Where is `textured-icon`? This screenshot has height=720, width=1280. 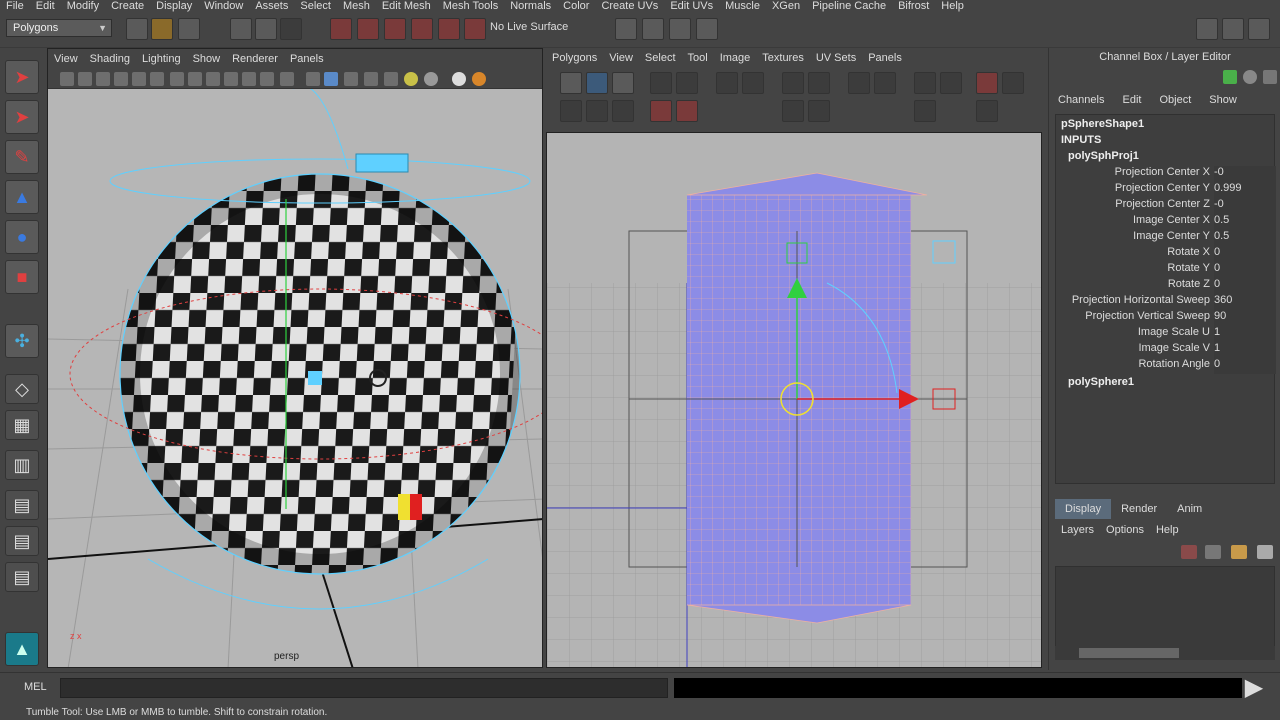 textured-icon is located at coordinates (371, 79).